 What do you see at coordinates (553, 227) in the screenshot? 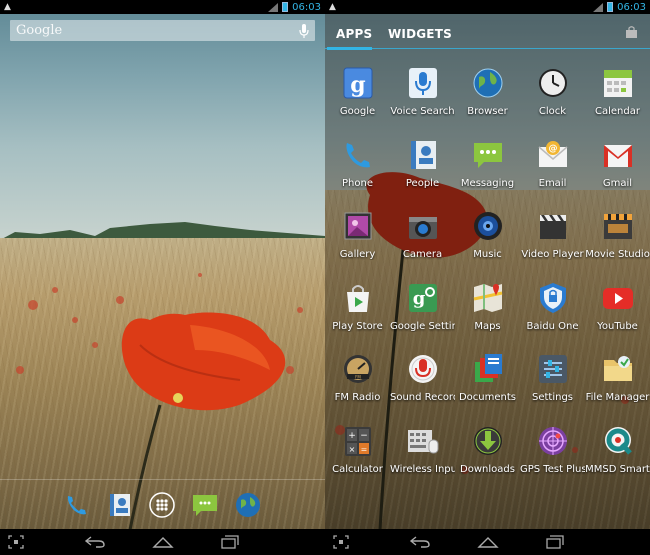
I see `clapperboard-icon` at bounding box center [553, 227].